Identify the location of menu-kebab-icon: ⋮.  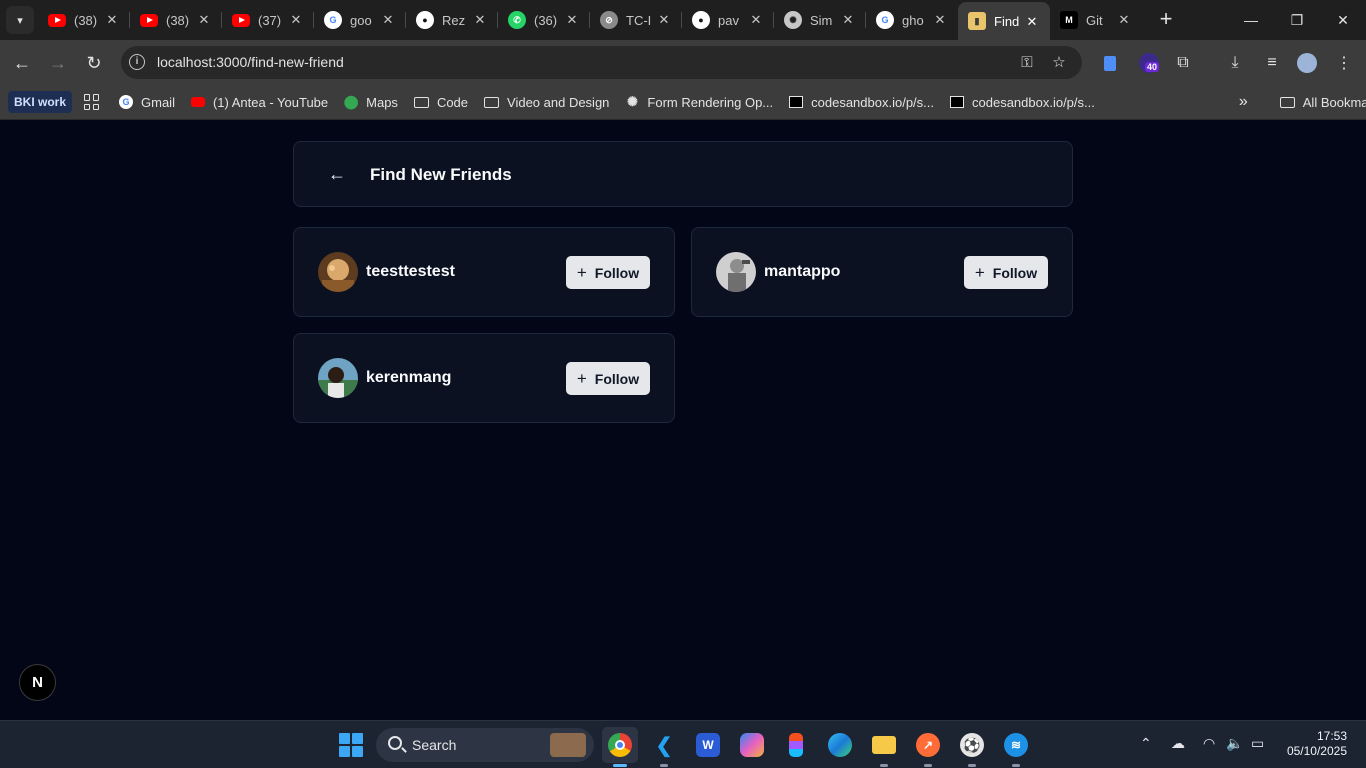
(1344, 63).